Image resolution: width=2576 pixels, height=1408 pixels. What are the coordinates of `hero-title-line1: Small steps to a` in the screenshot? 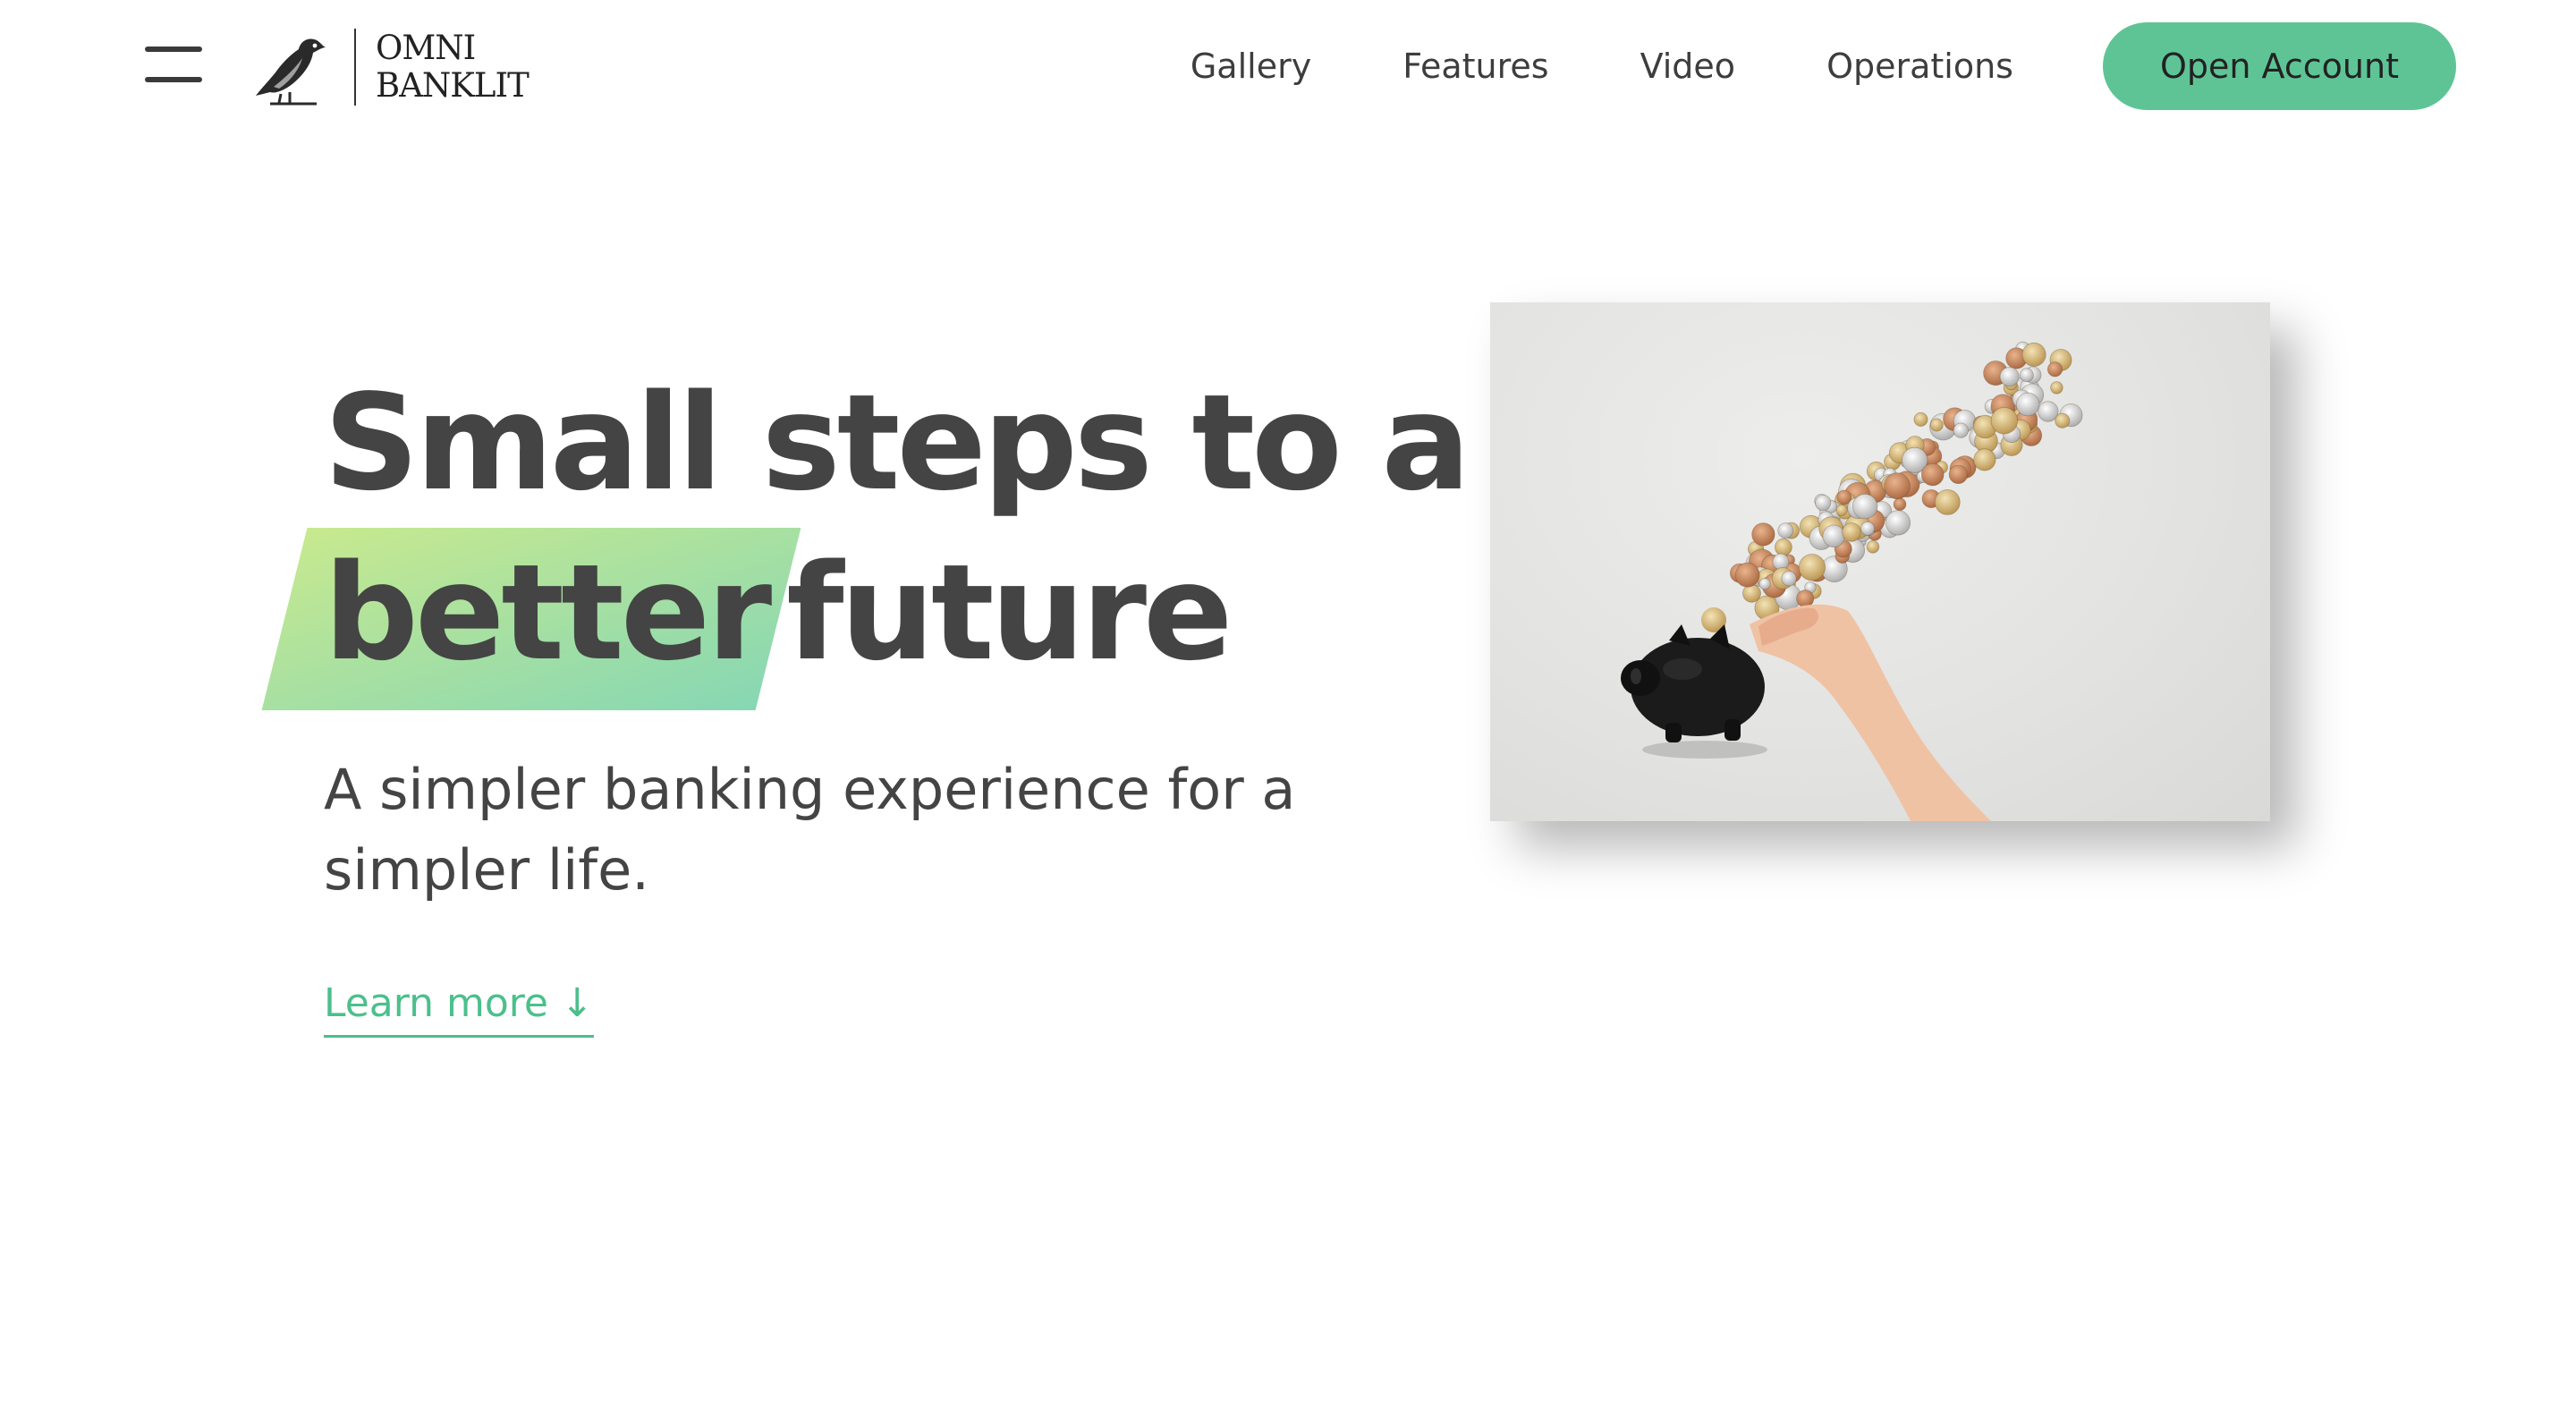 It's located at (897, 443).